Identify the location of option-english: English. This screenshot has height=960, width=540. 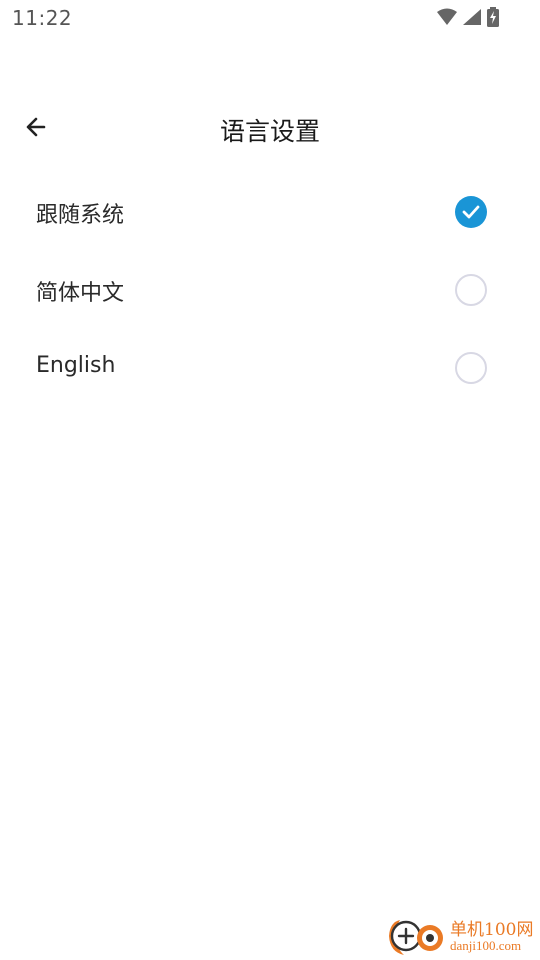
(270, 368).